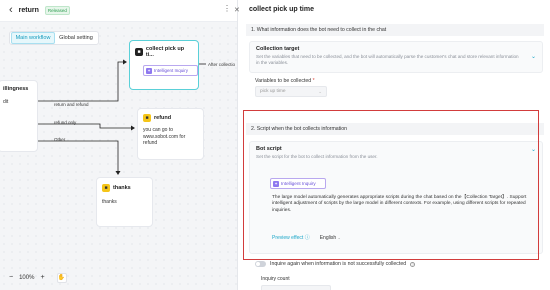 This screenshot has height=290, width=550. I want to click on variables-label-text: Variables to be collected, so click(283, 81).